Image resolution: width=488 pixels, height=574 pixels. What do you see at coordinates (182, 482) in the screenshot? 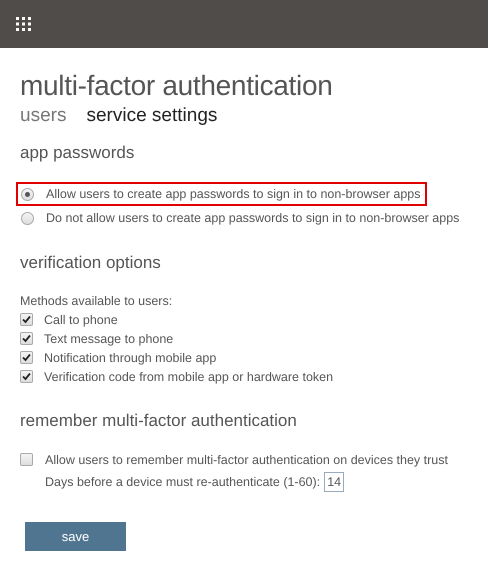
I see `days-label: Days before a device must re-authenticate (1-60):` at bounding box center [182, 482].